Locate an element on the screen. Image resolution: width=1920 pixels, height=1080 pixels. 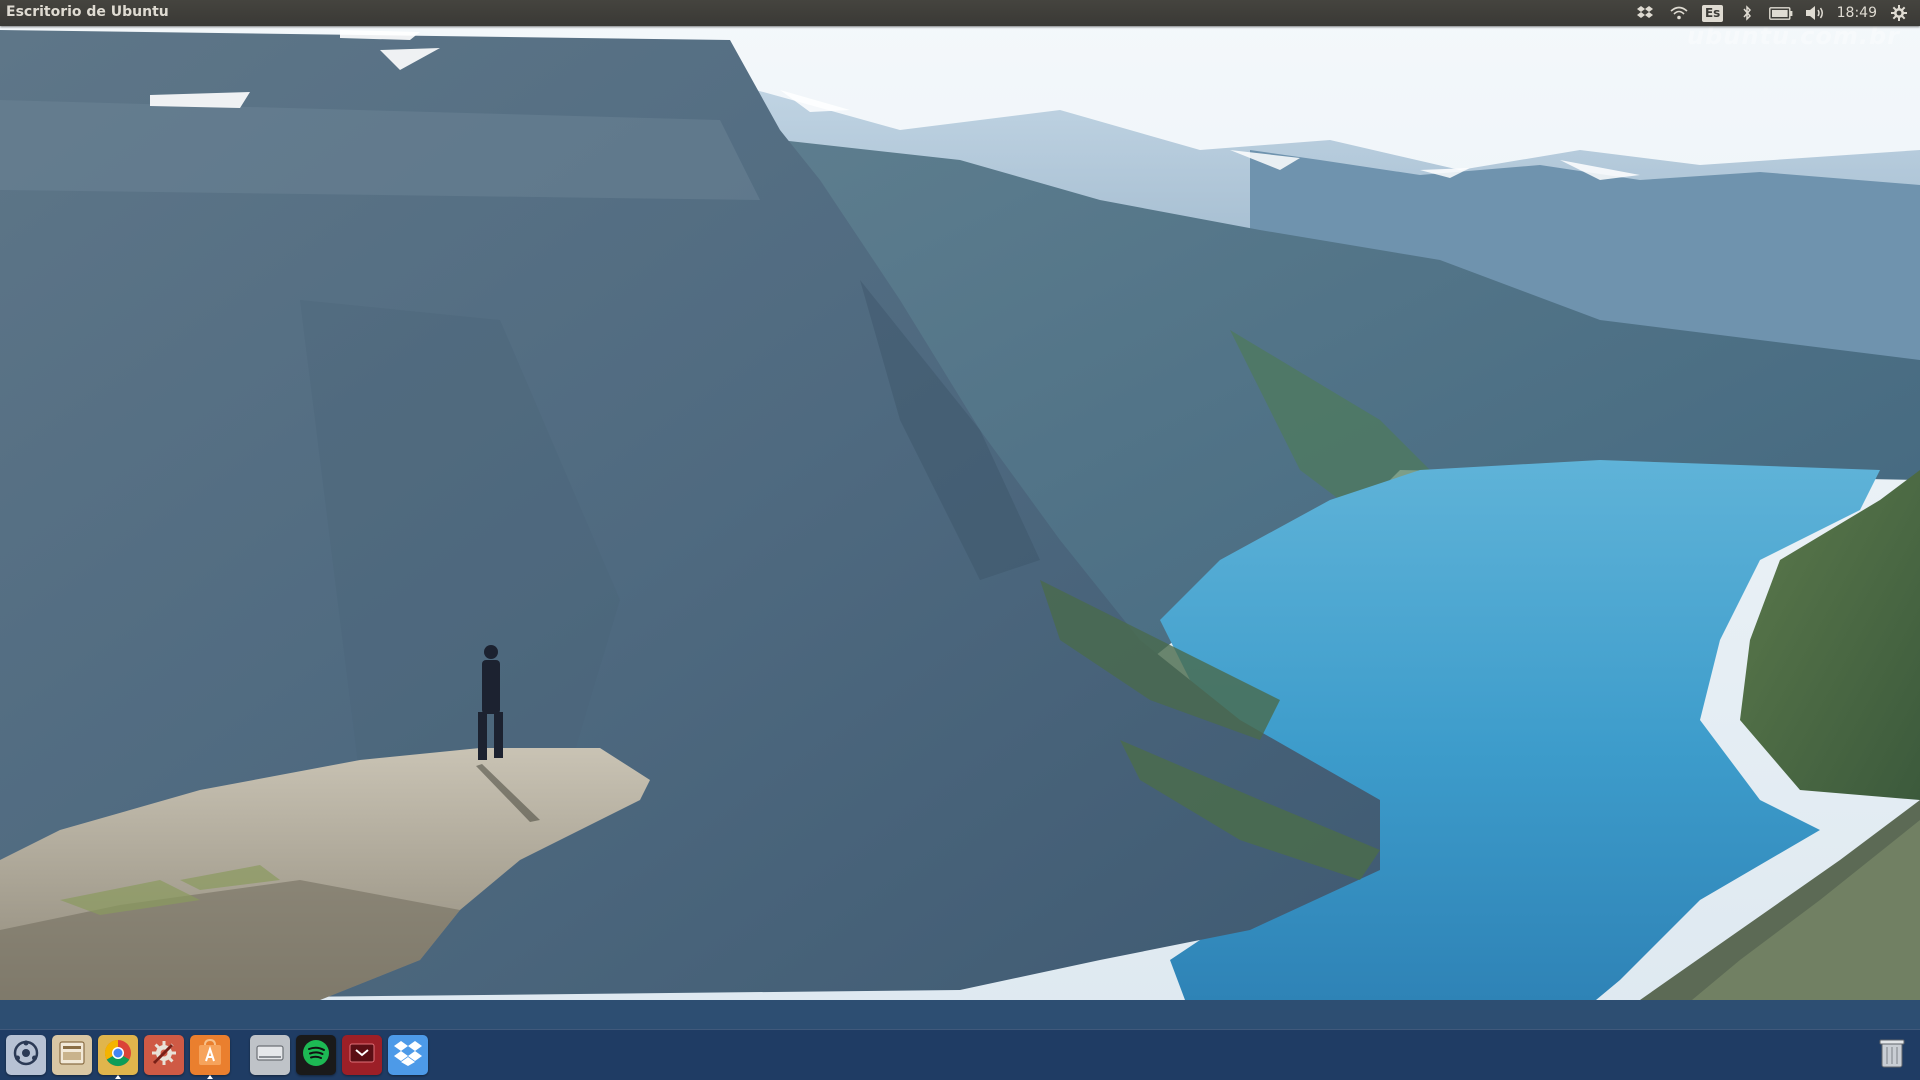
spotify-icon is located at coordinates (316, 1055).